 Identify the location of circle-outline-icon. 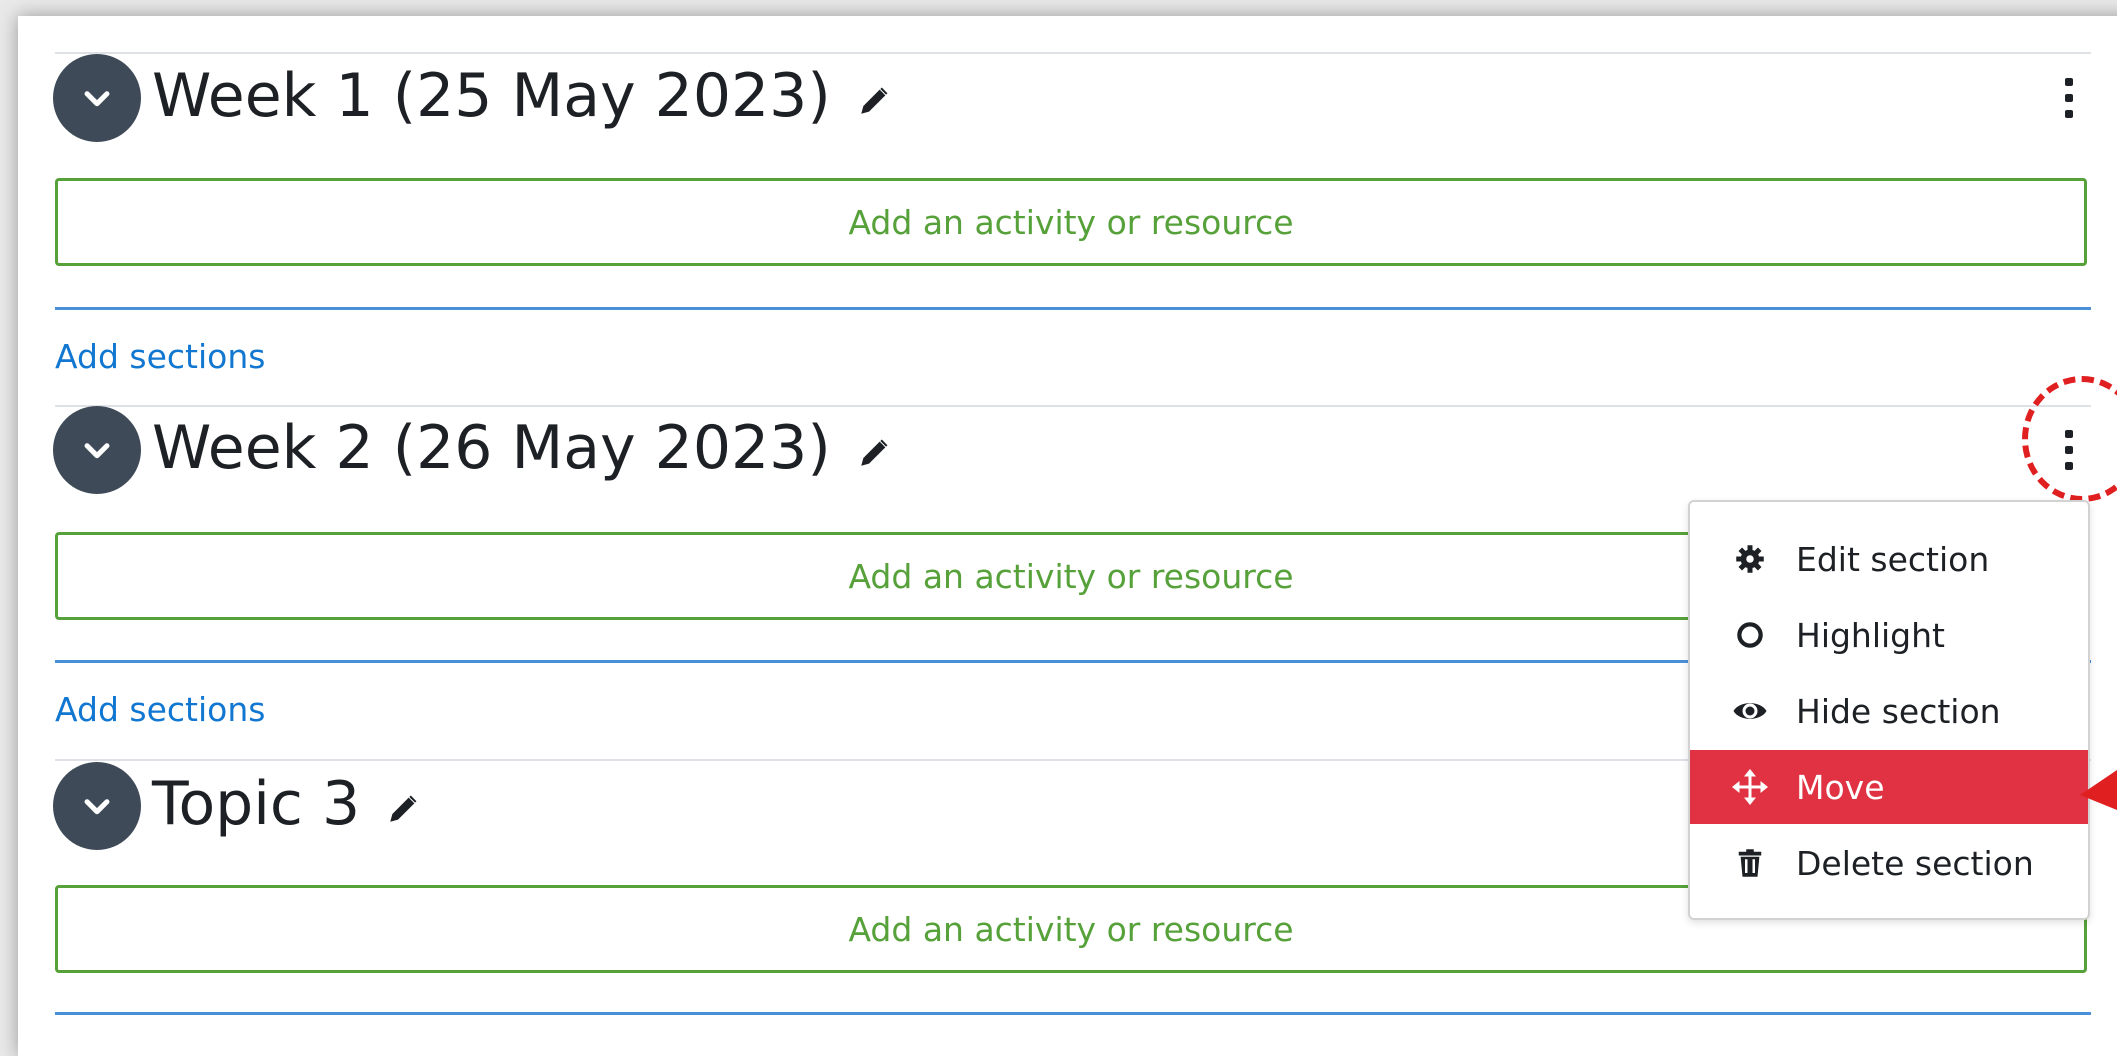
(1750, 635).